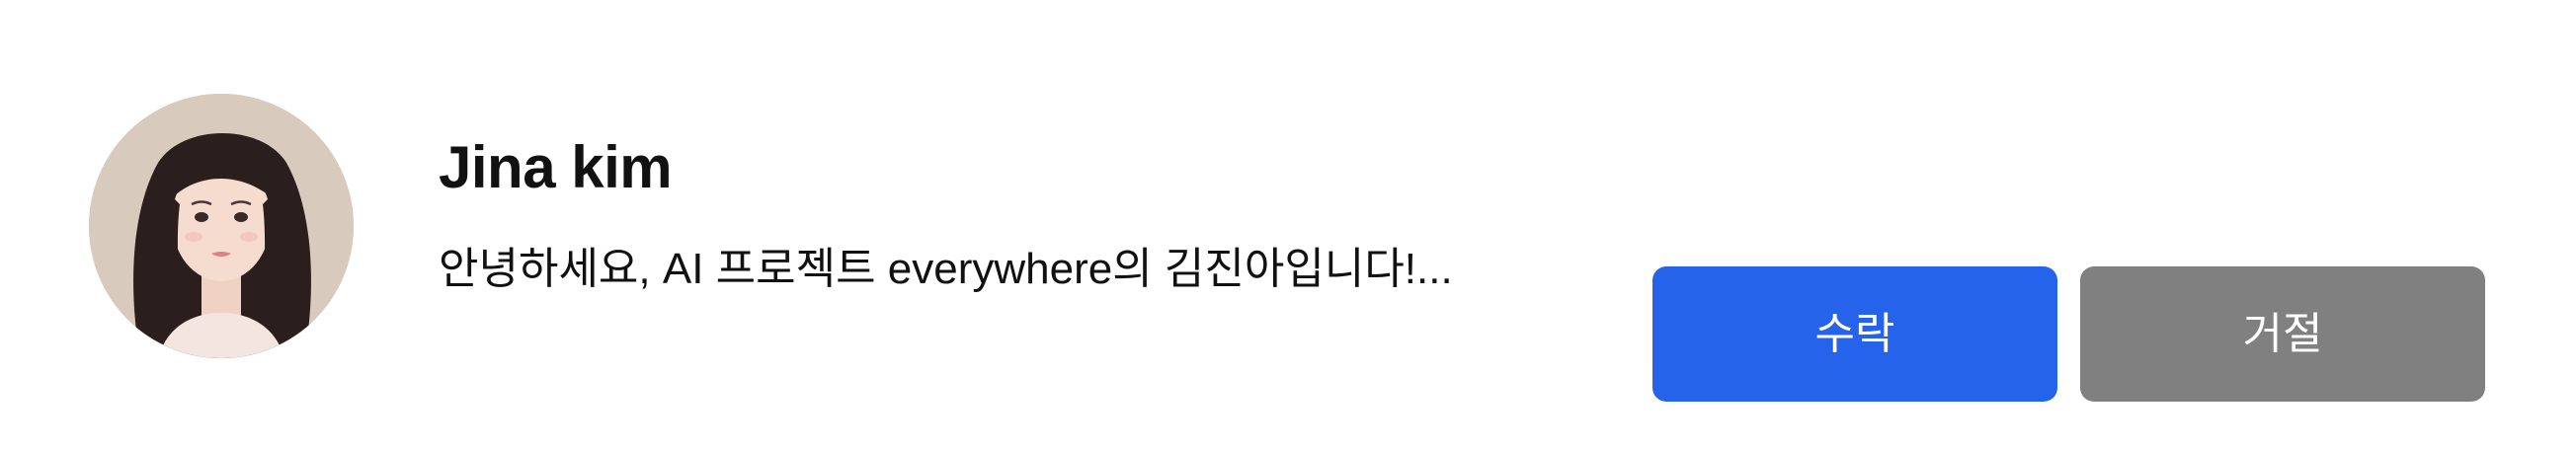  Describe the element at coordinates (2282, 334) in the screenshot. I see `reject-button: 거절` at that location.